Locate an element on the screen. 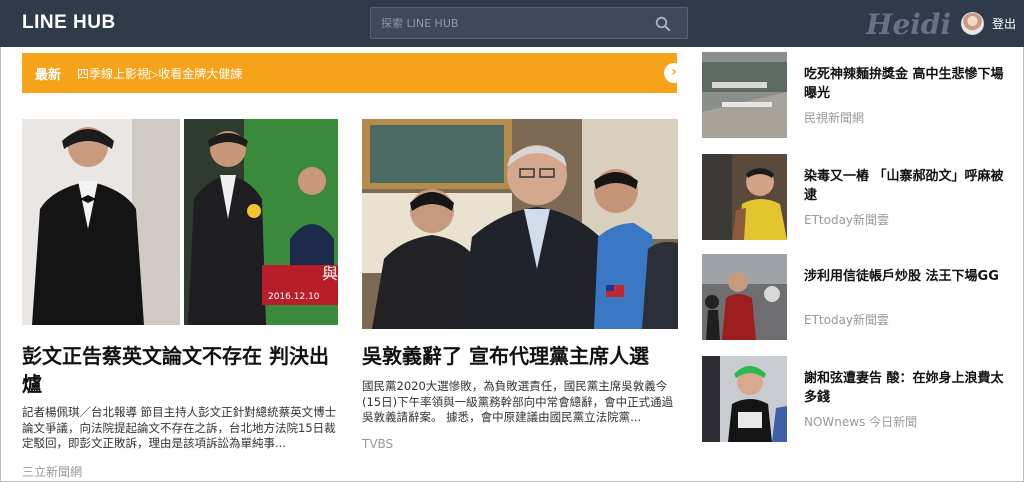 This screenshot has width=1024, height=482. side-news-item: 染毒又一樁 「山寨郝劭文」呼麻被逮 ETtoday新聞雲 is located at coordinates (857, 198).